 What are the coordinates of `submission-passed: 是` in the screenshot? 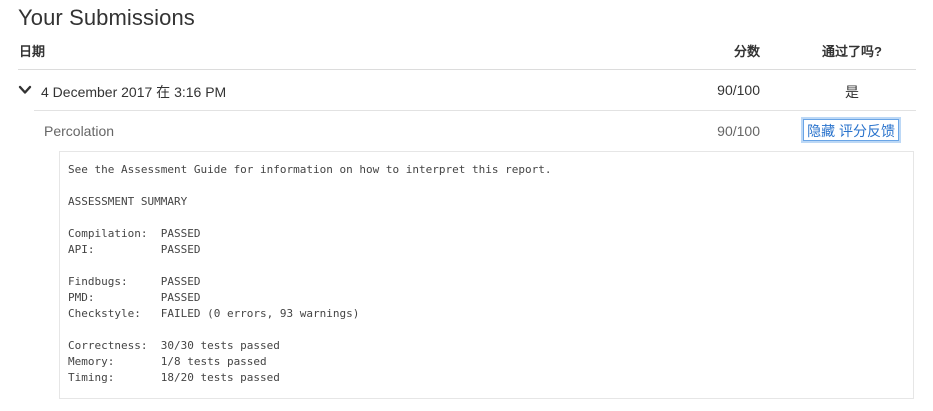 It's located at (852, 92).